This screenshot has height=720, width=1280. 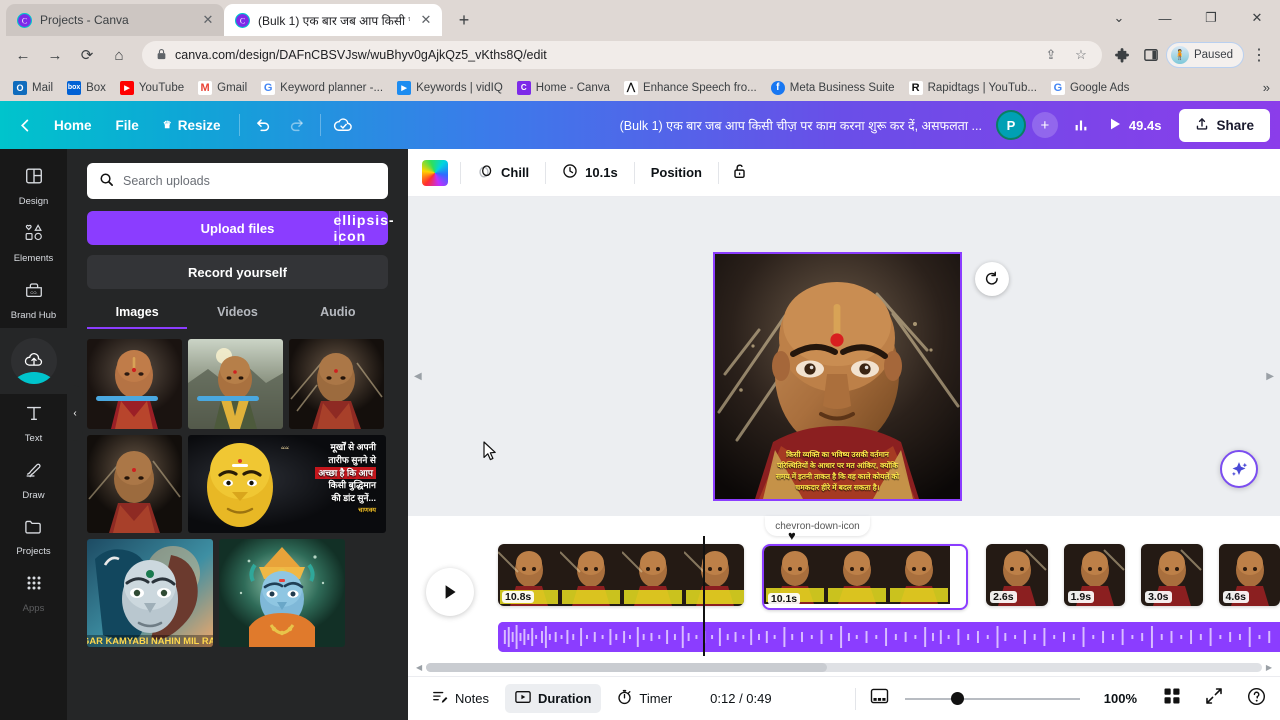 What do you see at coordinates (33, 185) in the screenshot?
I see `sidebar-item-design: Design` at bounding box center [33, 185].